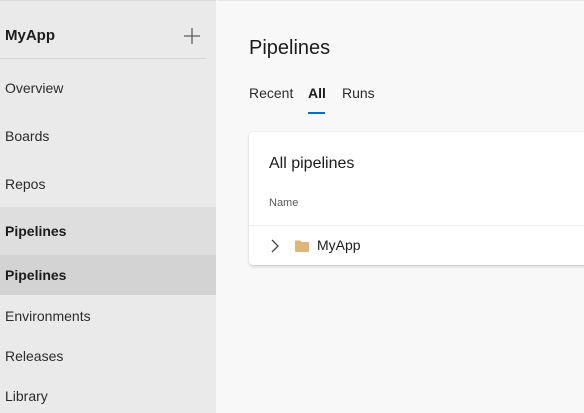  I want to click on sidebar-item-releases: Releases, so click(108, 356).